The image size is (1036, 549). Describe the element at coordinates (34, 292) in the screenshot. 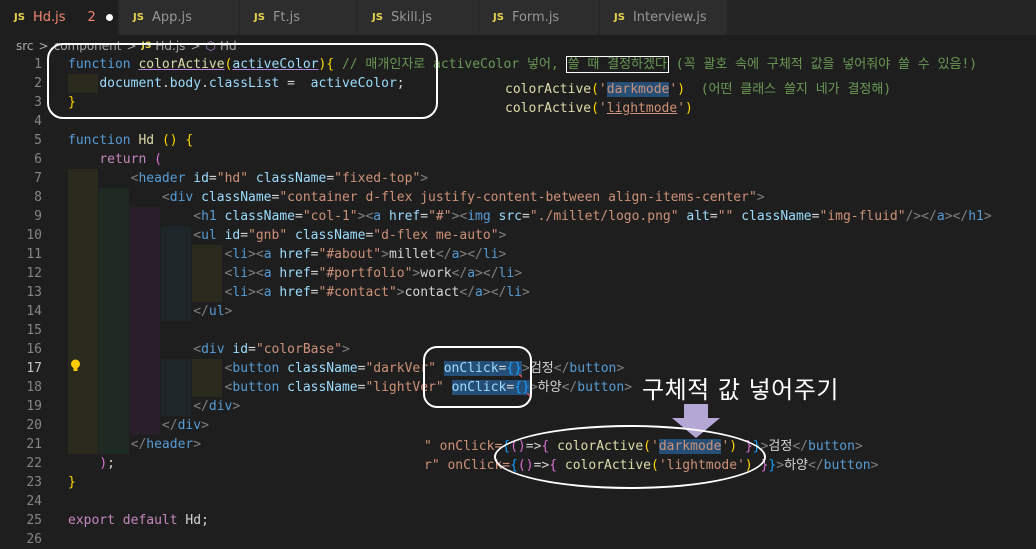

I see `line-number: 13` at that location.